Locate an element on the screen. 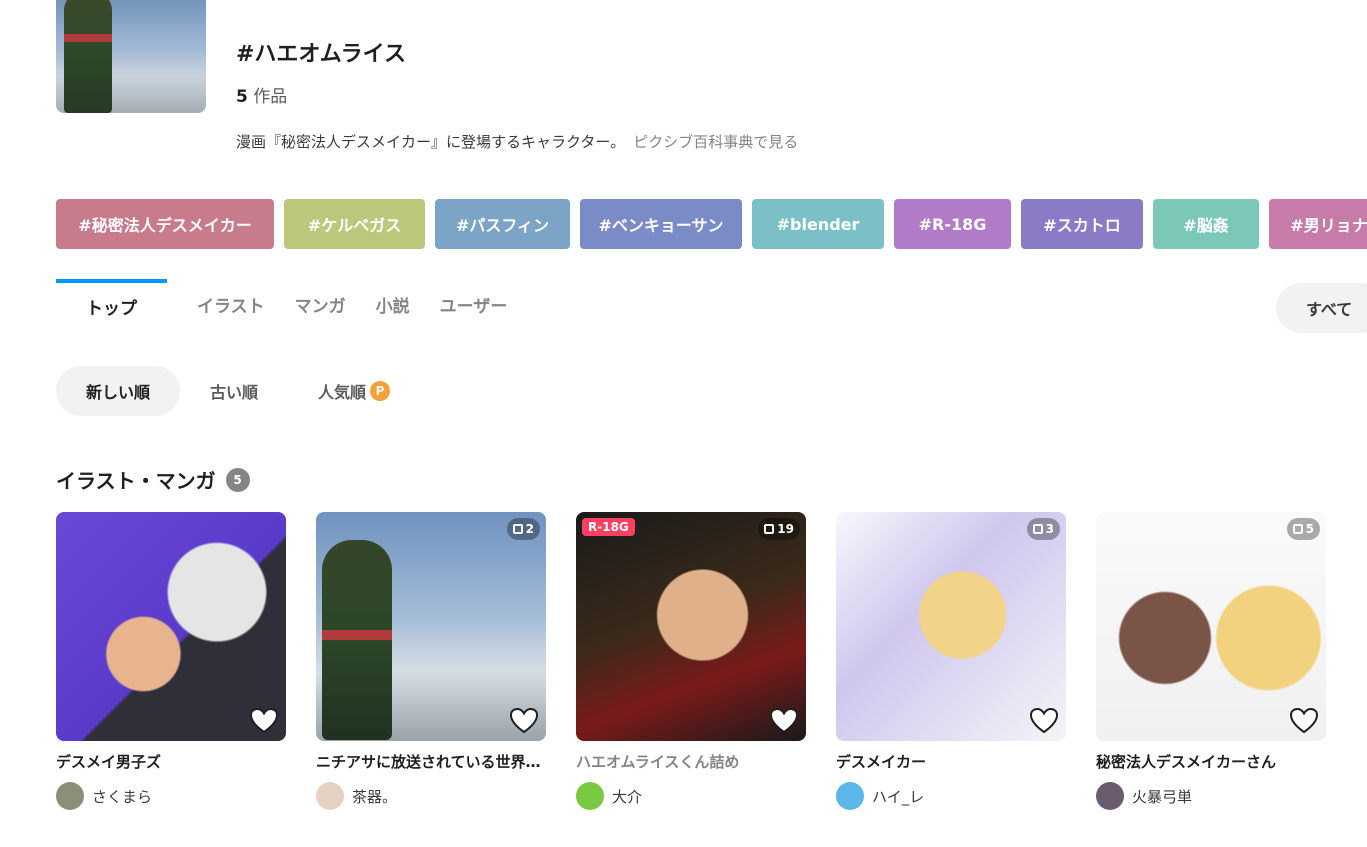  filter-all-button: すべて is located at coordinates (1321, 308).